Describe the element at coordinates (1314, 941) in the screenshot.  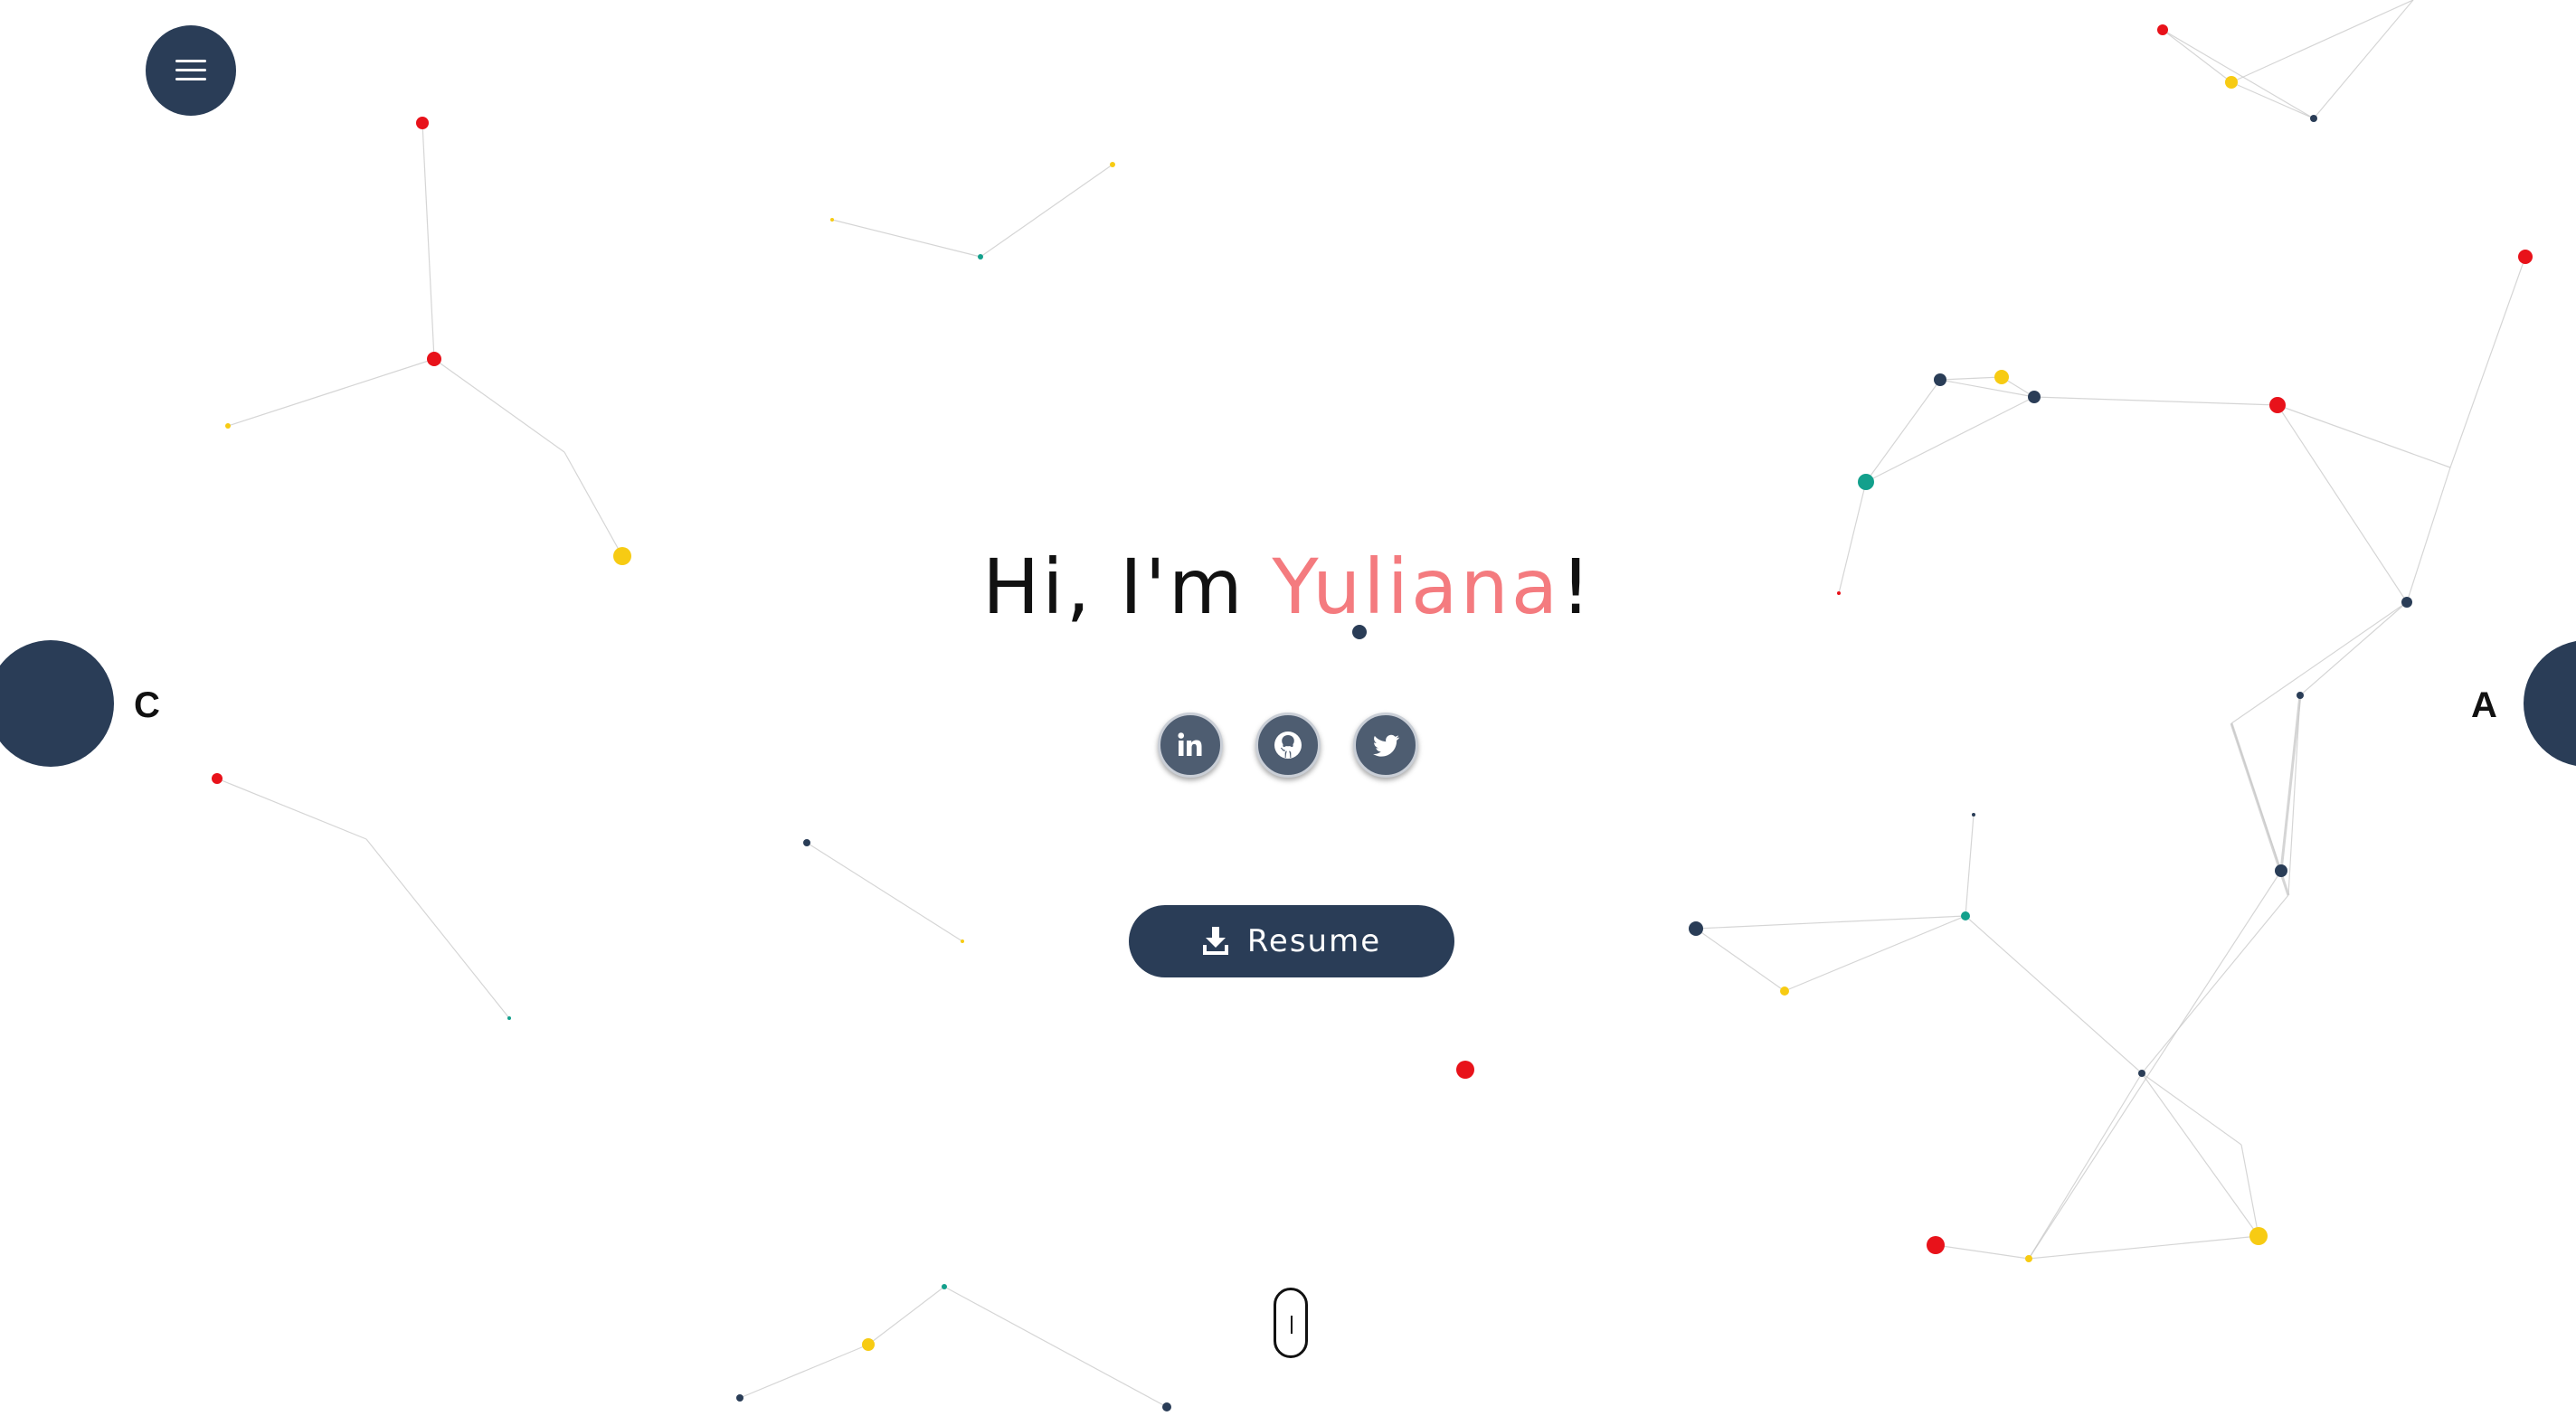
I see `resume-button-label: Resume` at that location.